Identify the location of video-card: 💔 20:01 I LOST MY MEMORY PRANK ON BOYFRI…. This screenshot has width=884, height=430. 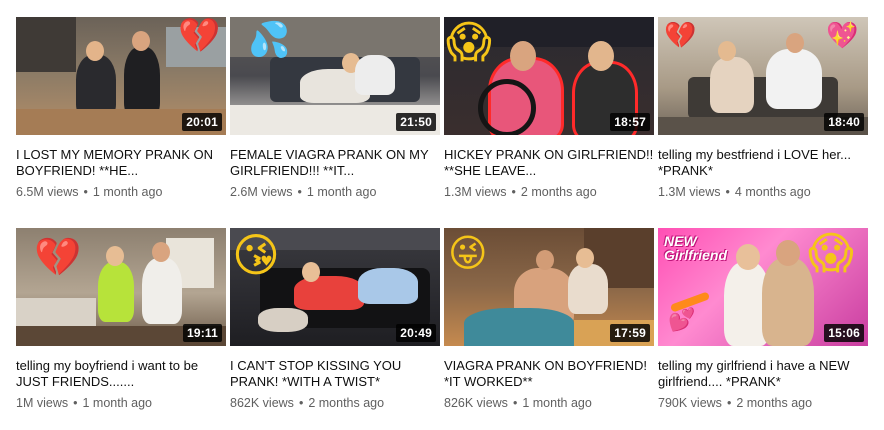
(121, 108).